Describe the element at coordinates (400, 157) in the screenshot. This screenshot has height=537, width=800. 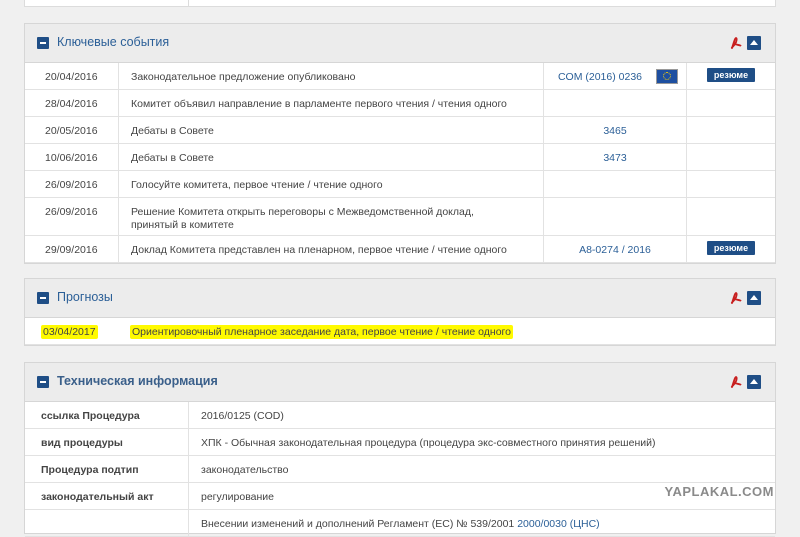
I see `table-row: 10/06/2016 Дебаты в Совете 3473` at that location.